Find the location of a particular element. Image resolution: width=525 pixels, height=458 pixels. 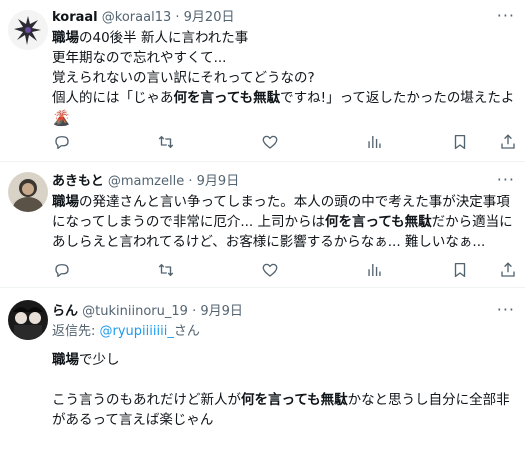

display-name: らん is located at coordinates (65, 311).